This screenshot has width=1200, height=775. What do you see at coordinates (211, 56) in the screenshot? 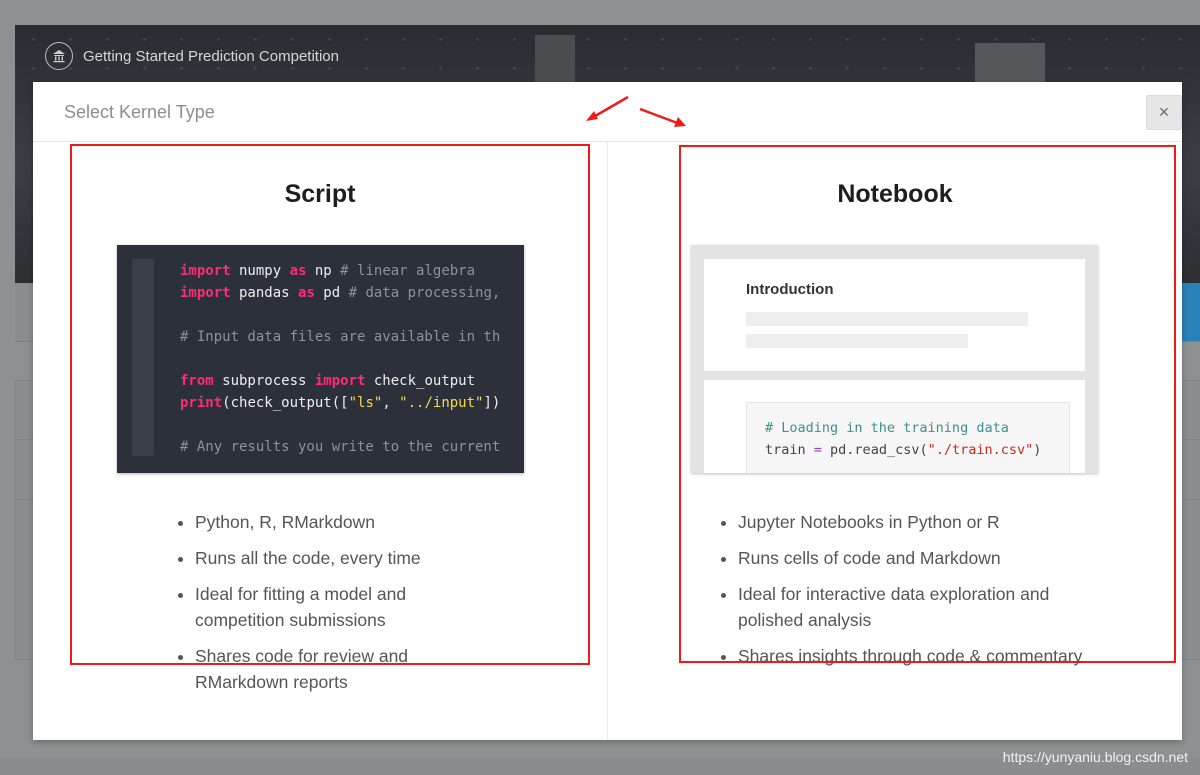
I see `competition-type-text: Getting Started Prediction Competition` at bounding box center [211, 56].